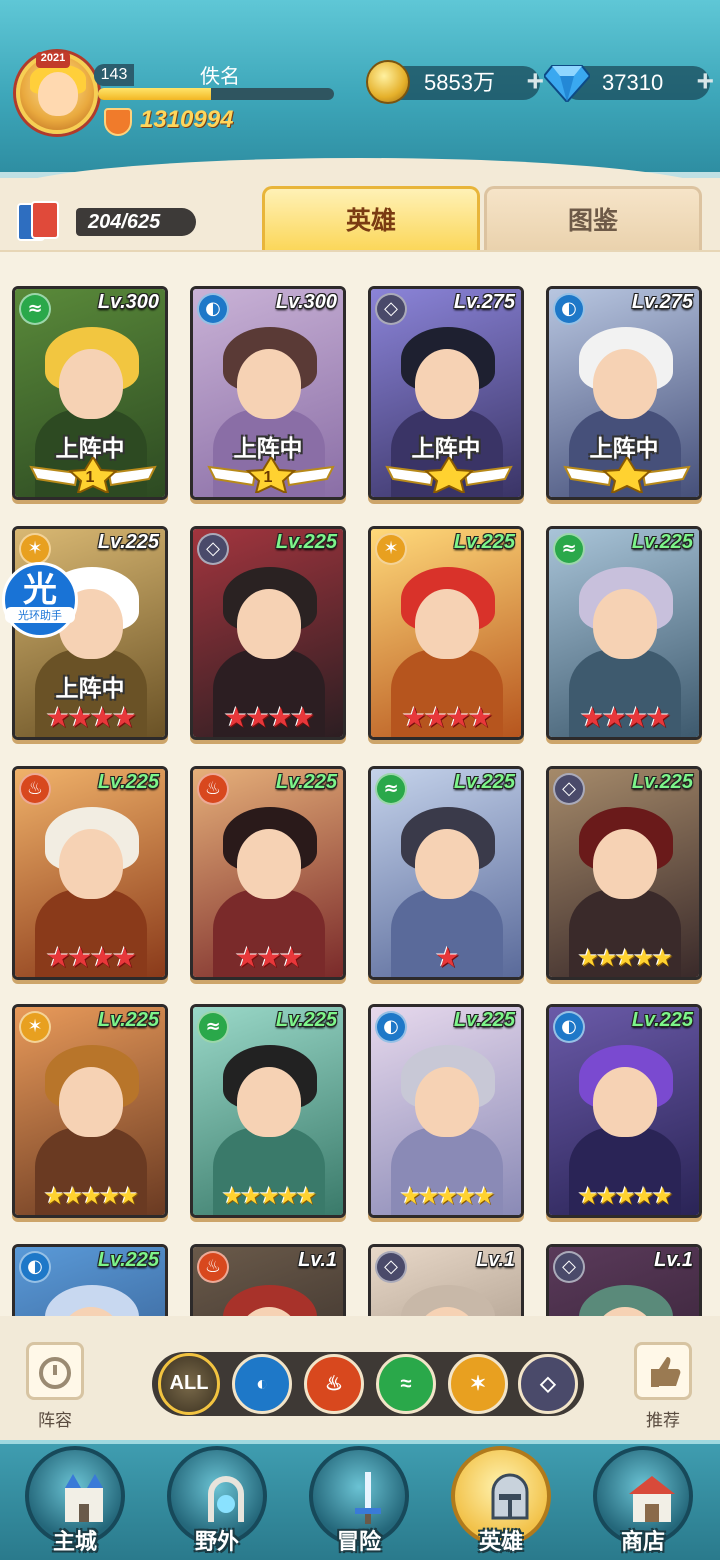 The image size is (720, 1560). Describe the element at coordinates (90, 873) in the screenshot. I see `hero-card: ♨ Lv.225 ★★★★` at that location.